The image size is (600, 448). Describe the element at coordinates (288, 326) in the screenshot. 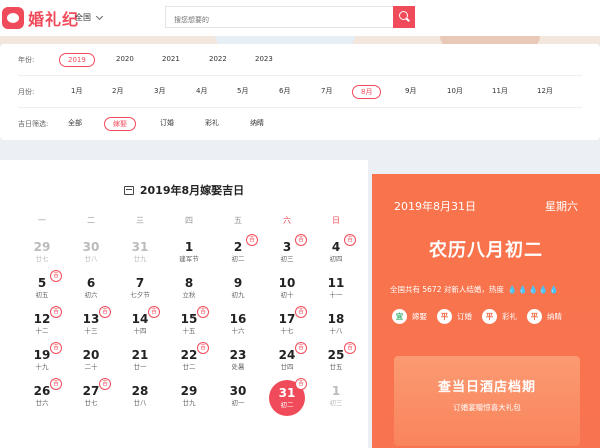

I see `calendar-day: 17 十七吉` at that location.